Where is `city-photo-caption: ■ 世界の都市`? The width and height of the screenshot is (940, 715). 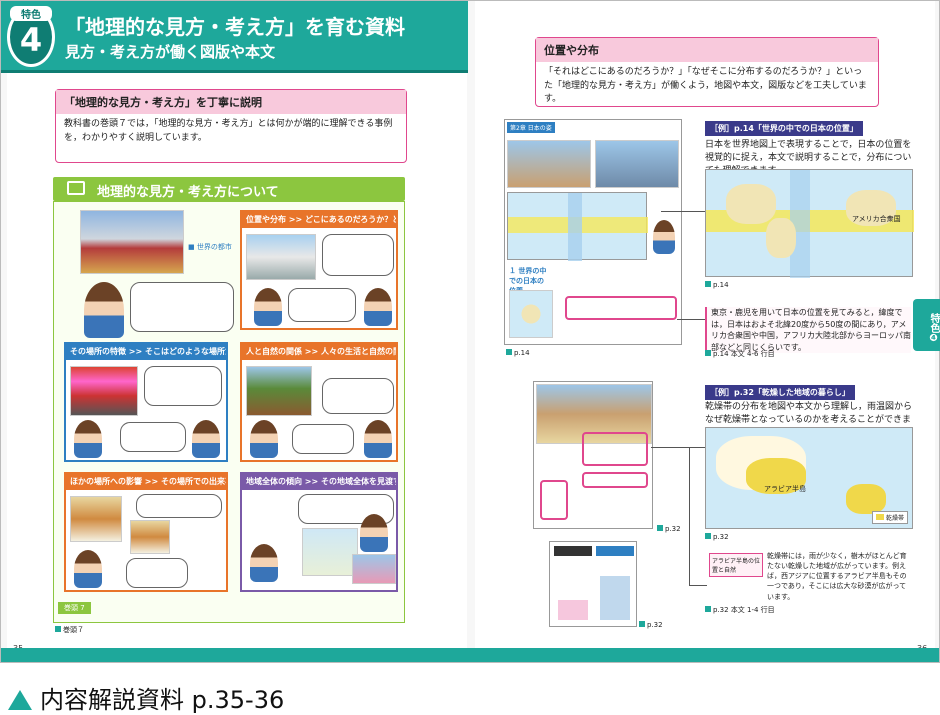 city-photo-caption: ■ 世界の都市 is located at coordinates (210, 247).